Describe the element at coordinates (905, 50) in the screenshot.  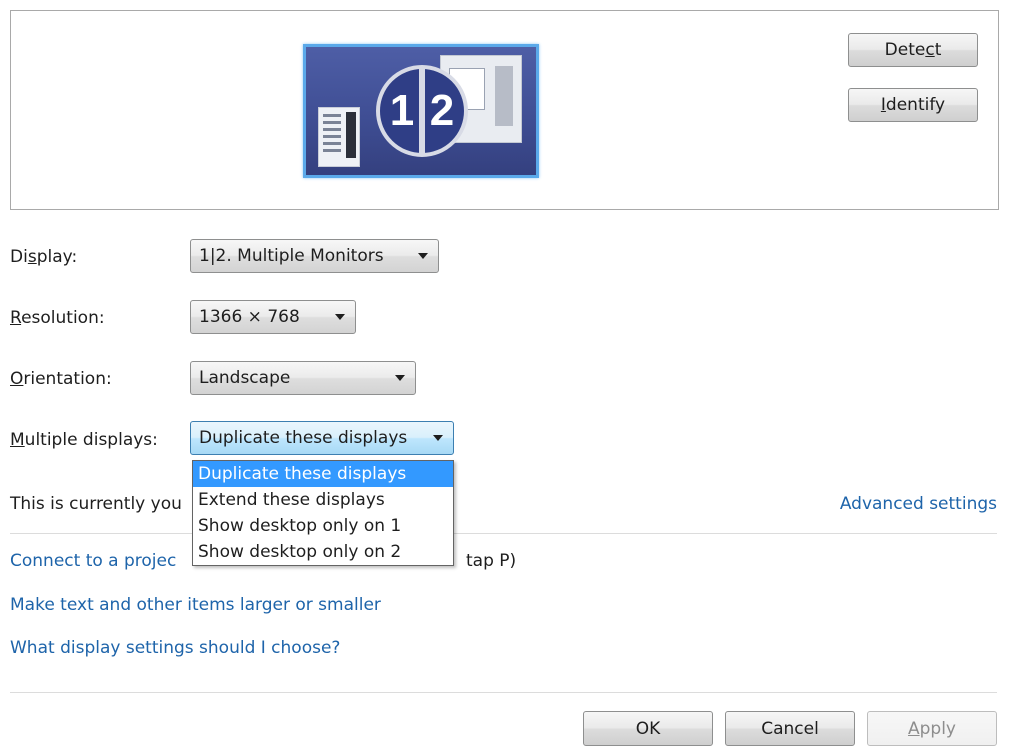
I see `detect-label-pre: Dete` at that location.